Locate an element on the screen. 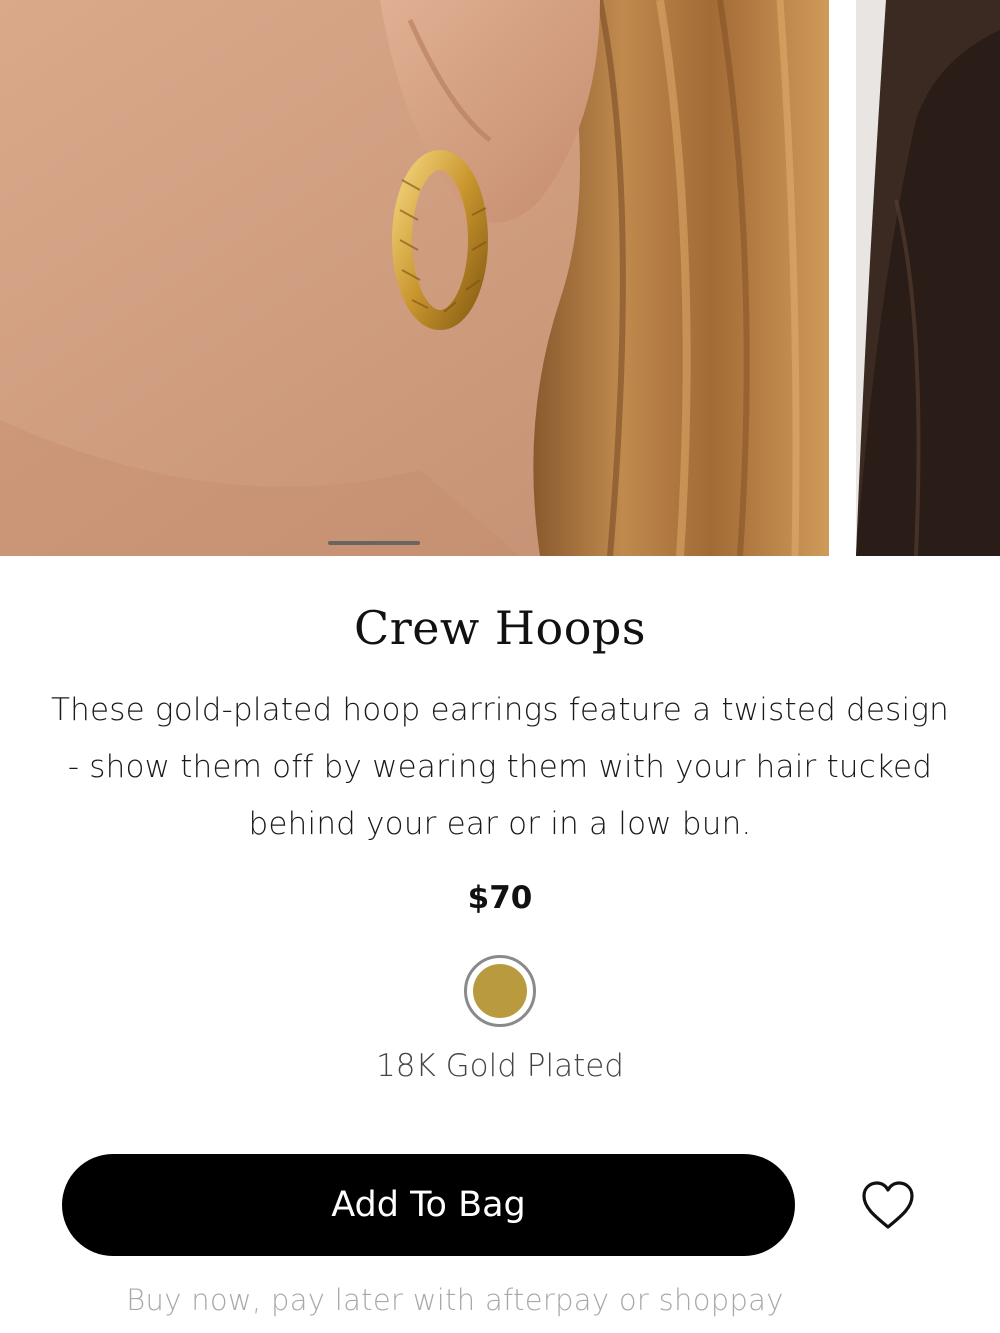 This screenshot has height=1333, width=1000. variant-label: 18K Gold Plated is located at coordinates (500, 1066).